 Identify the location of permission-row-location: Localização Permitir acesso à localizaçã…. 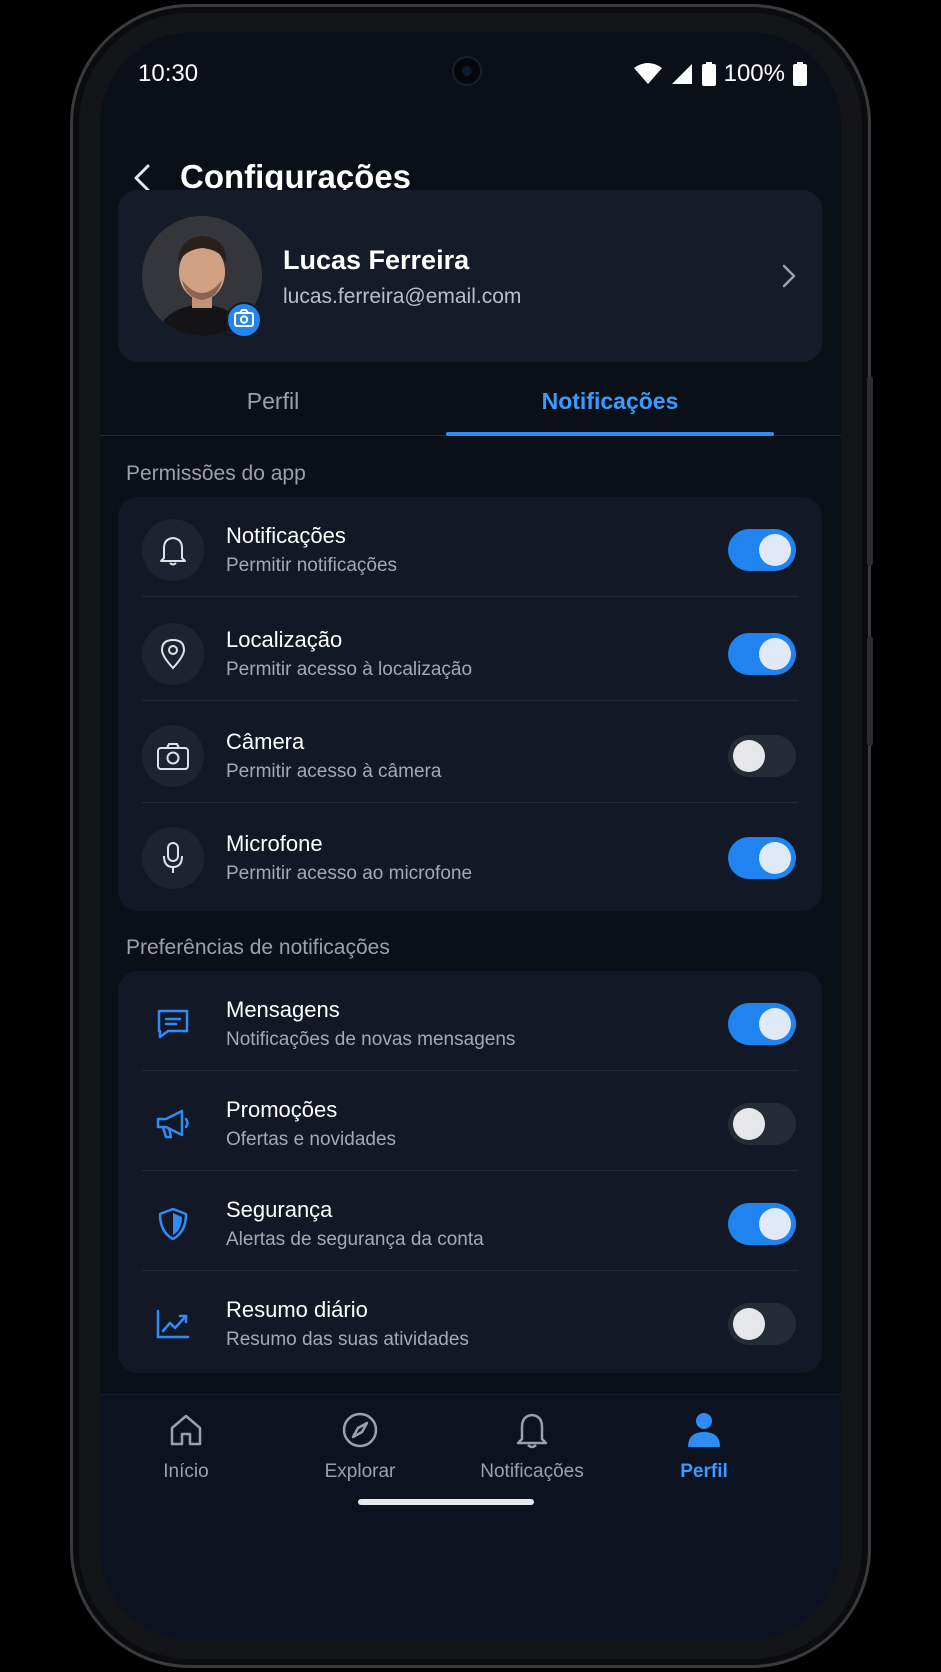
(470, 651).